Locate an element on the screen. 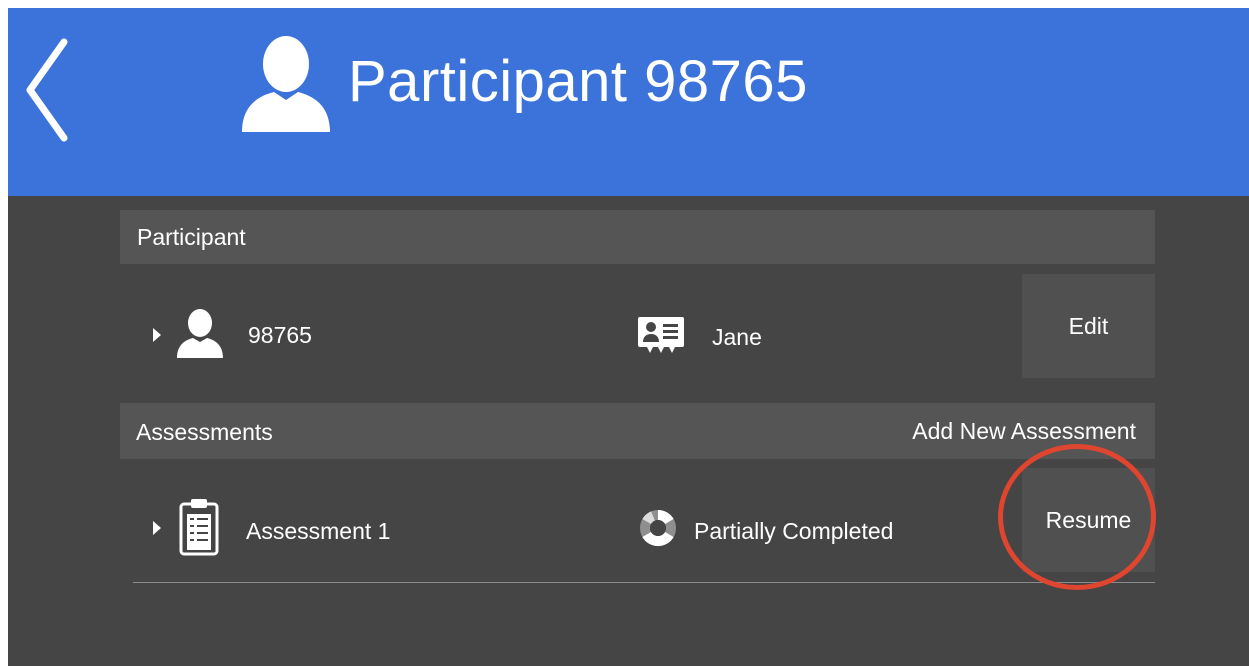  add-new-assessment-button: Add New Assessment is located at coordinates (1024, 431).